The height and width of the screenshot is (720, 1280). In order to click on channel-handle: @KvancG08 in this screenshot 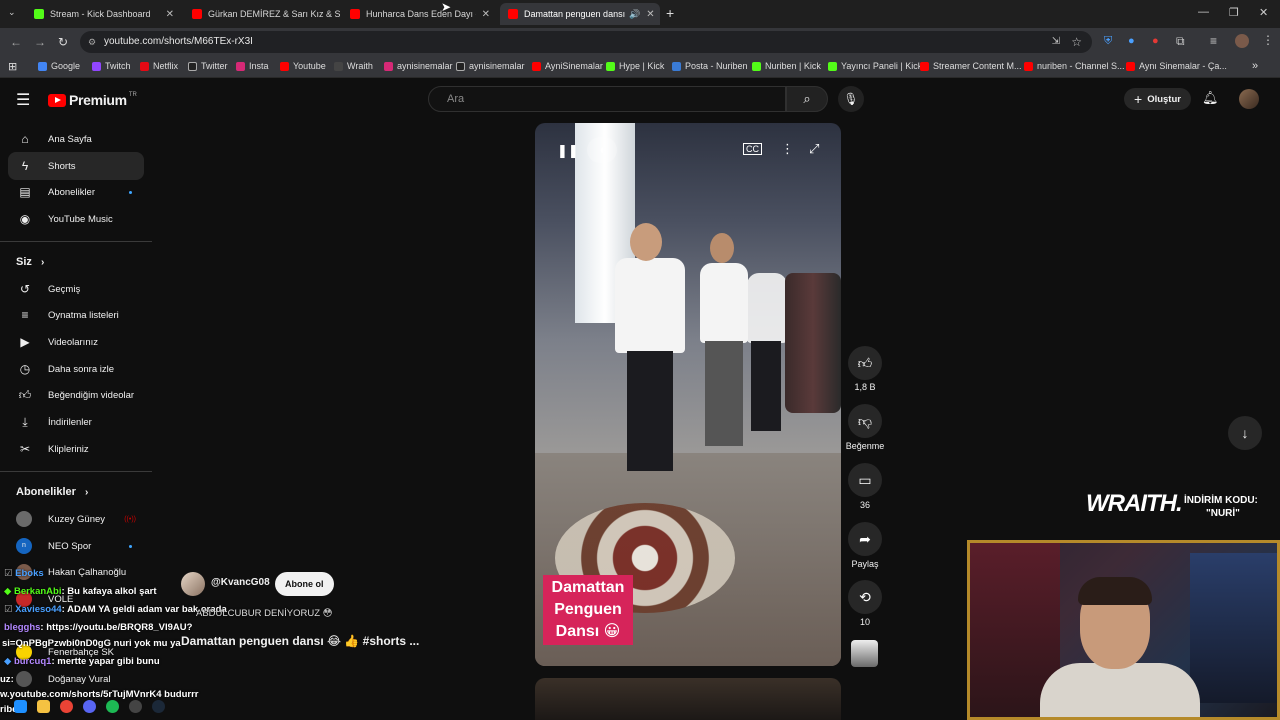, I will do `click(240, 582)`.